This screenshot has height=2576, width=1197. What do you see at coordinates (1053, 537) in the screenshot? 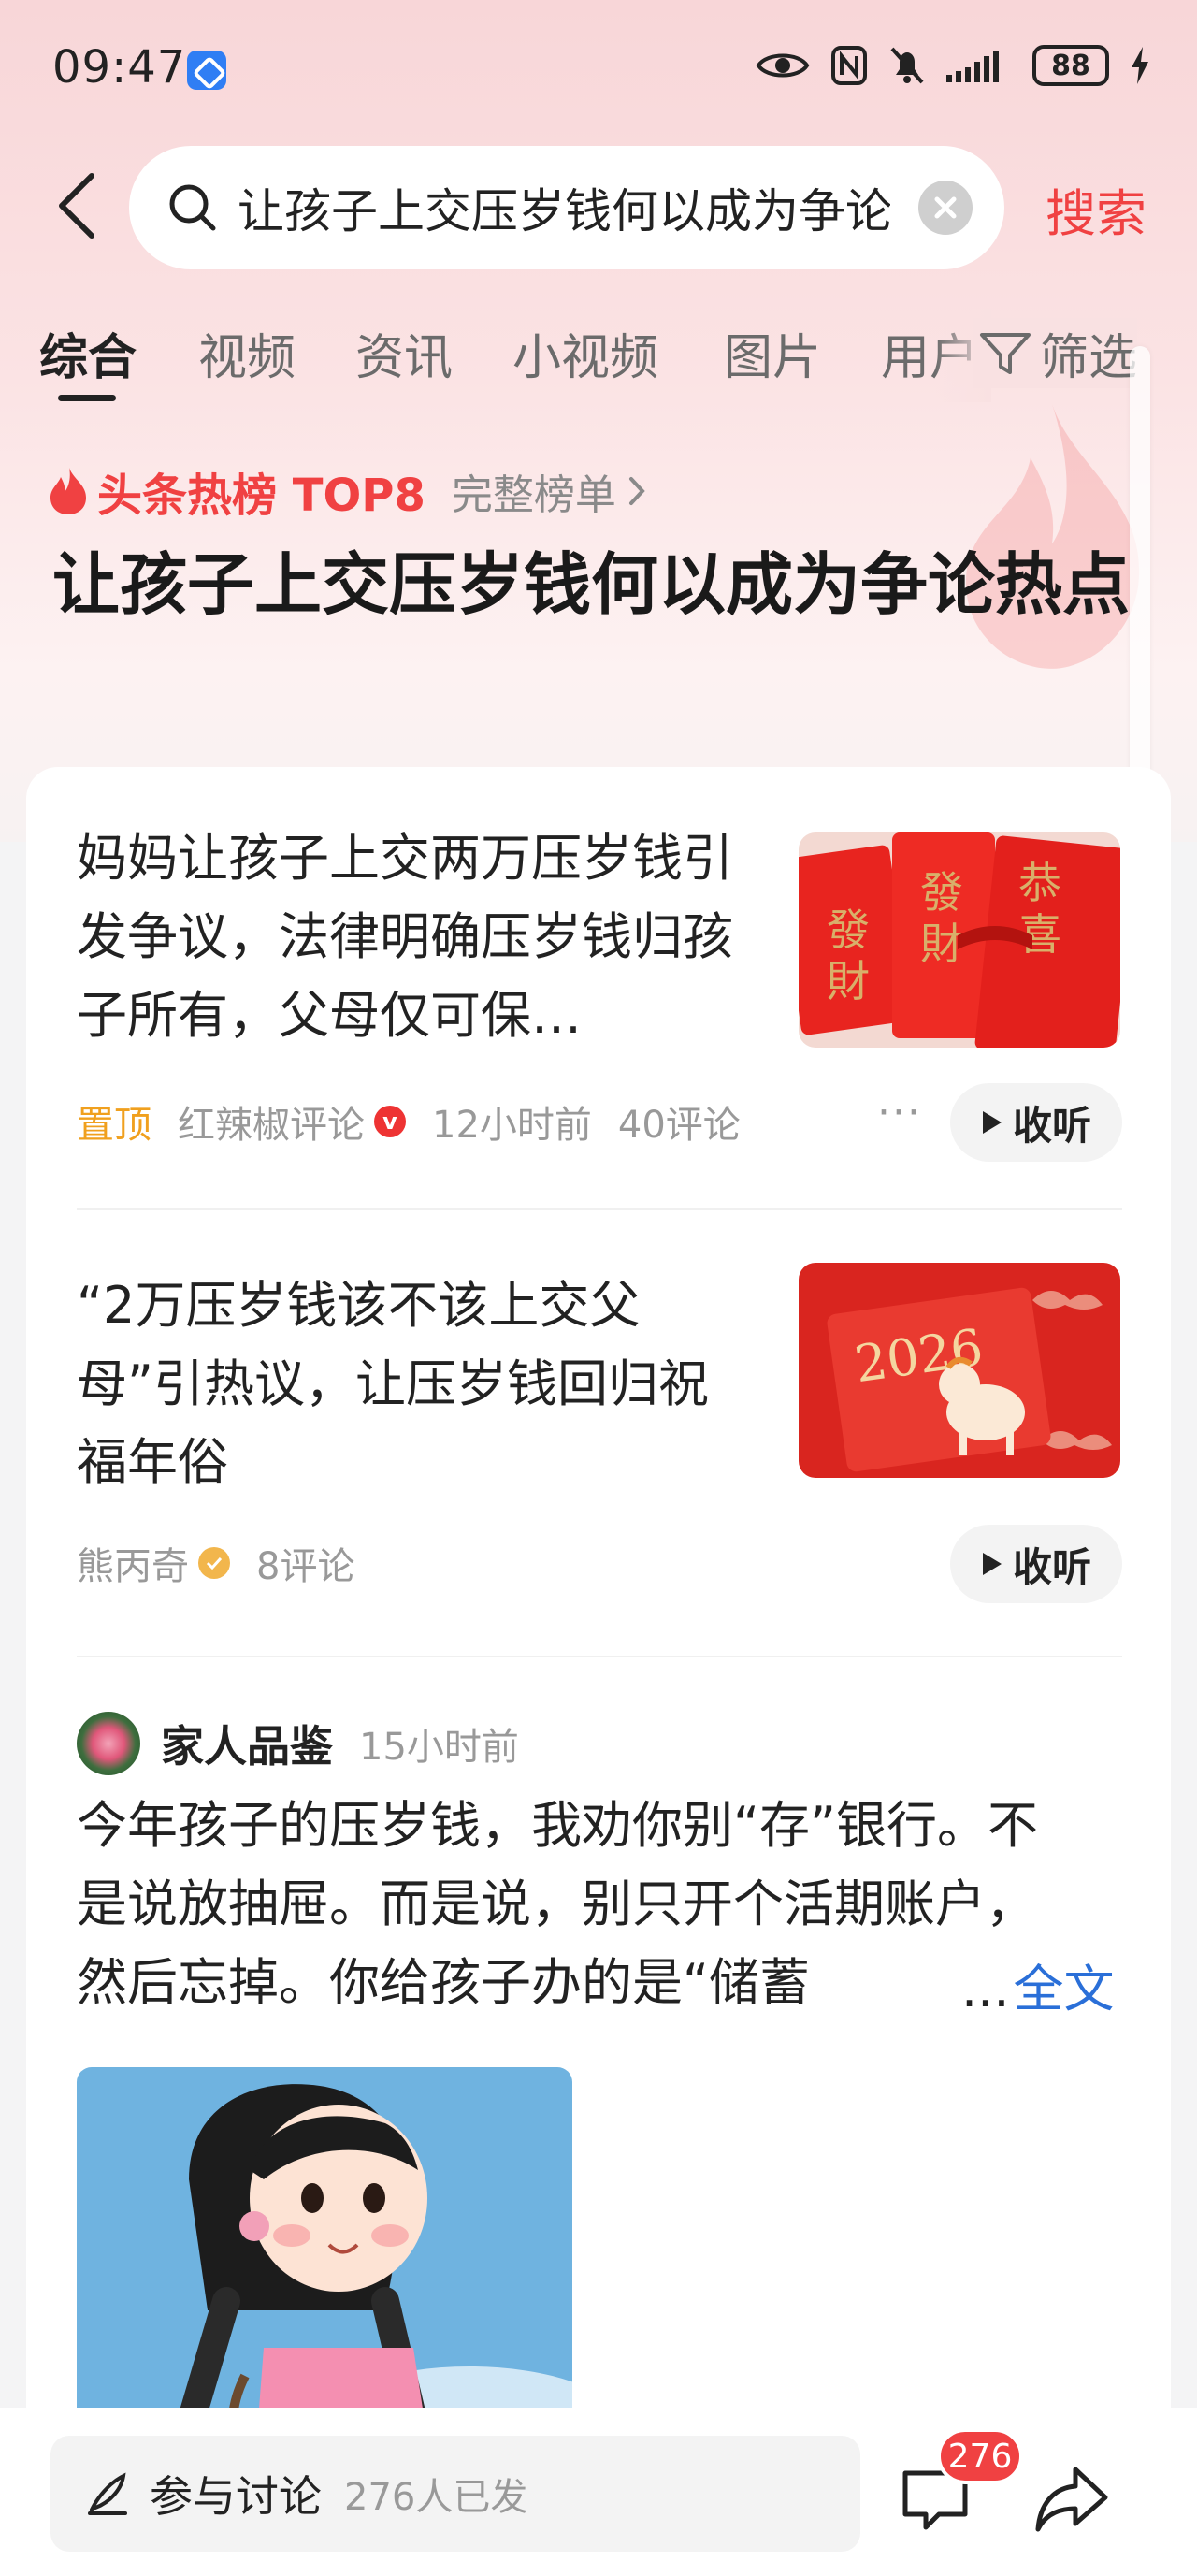
I see `flame-watermark-icon` at bounding box center [1053, 537].